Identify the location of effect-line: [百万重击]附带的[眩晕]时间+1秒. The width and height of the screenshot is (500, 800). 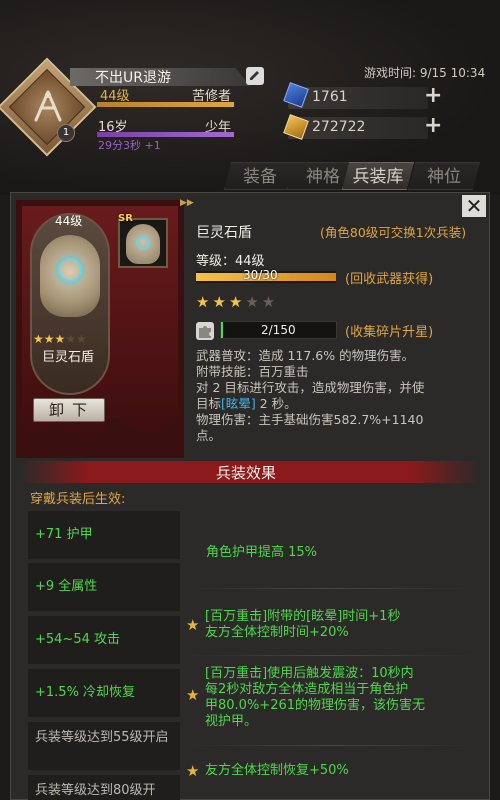
(303, 616).